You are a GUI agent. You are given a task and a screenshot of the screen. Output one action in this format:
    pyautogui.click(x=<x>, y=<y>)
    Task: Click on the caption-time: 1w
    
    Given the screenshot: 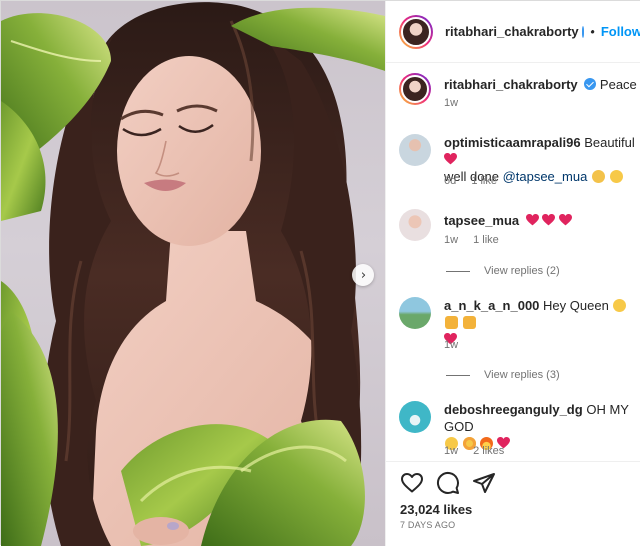 What is the action you would take?
    pyautogui.click(x=451, y=103)
    